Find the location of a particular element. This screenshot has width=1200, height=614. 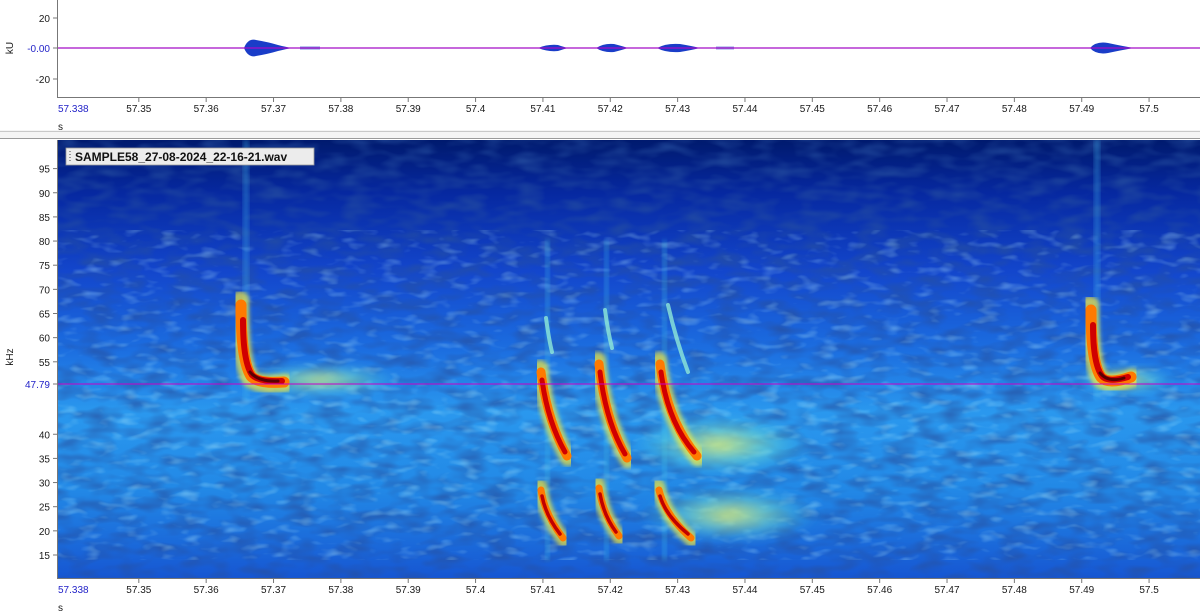

frequency-axis-tick-label: 80 is located at coordinates (45, 242).